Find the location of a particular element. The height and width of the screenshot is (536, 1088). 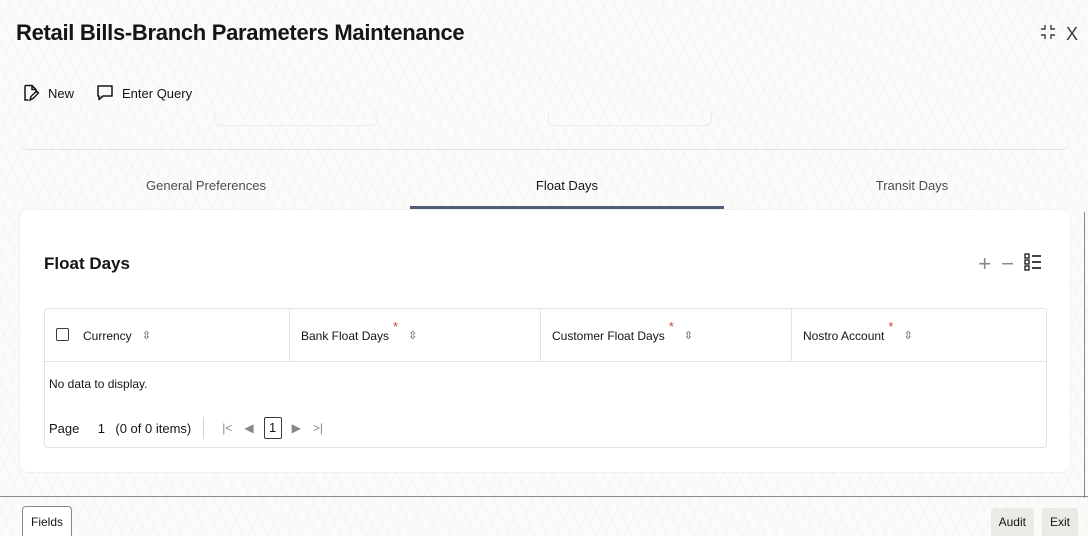

remove-row-icon: − is located at coordinates (1007, 264).